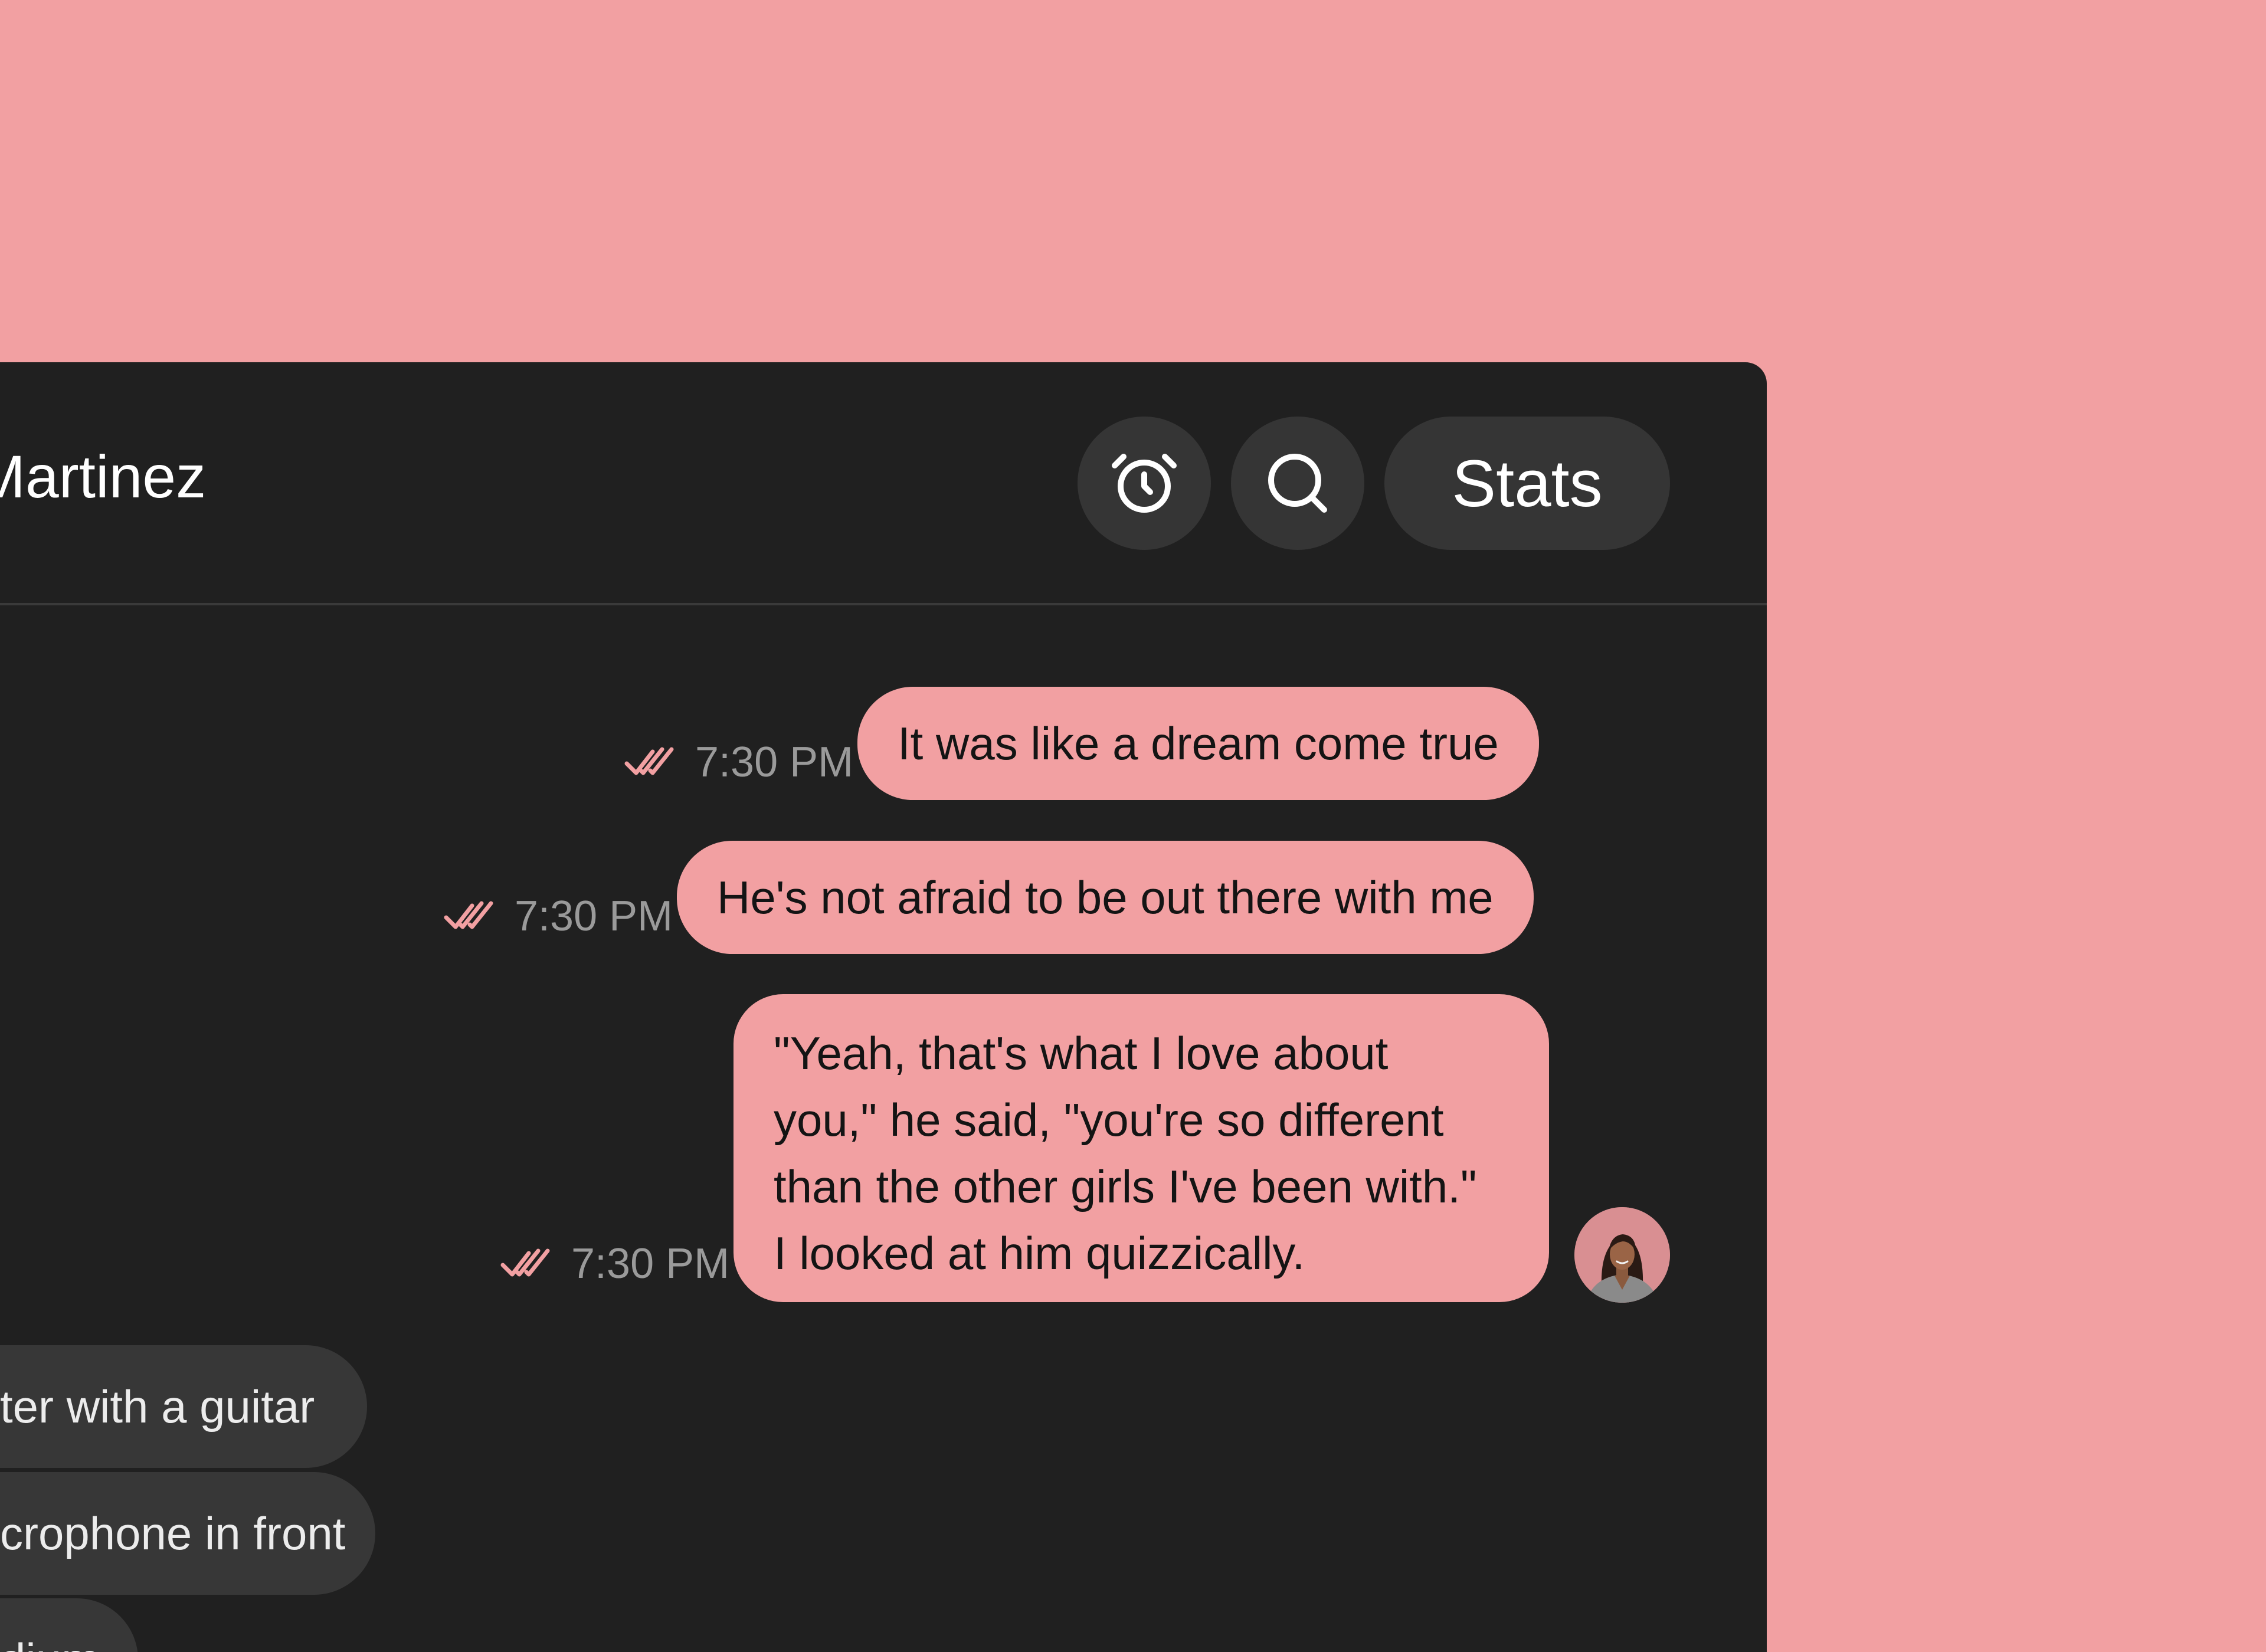 The width and height of the screenshot is (2266, 1652). I want to click on alarm-clock-icon, so click(1144, 483).